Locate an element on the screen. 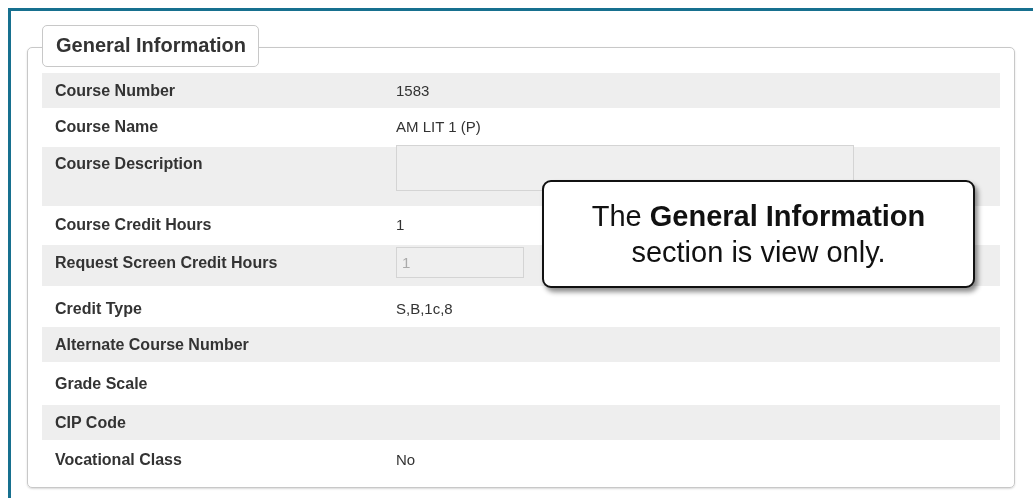 This screenshot has height=498, width=1033. field-label: Course Credit Hours is located at coordinates (134, 225).